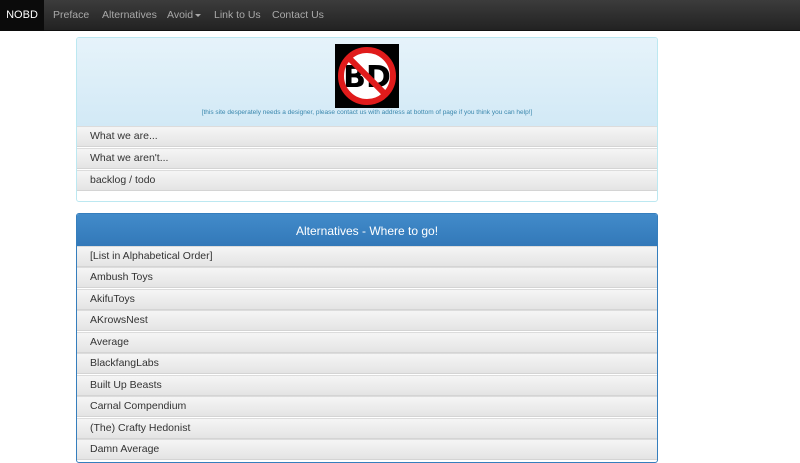 The width and height of the screenshot is (800, 463). I want to click on nav-link-to-us: Link to Us, so click(237, 15).